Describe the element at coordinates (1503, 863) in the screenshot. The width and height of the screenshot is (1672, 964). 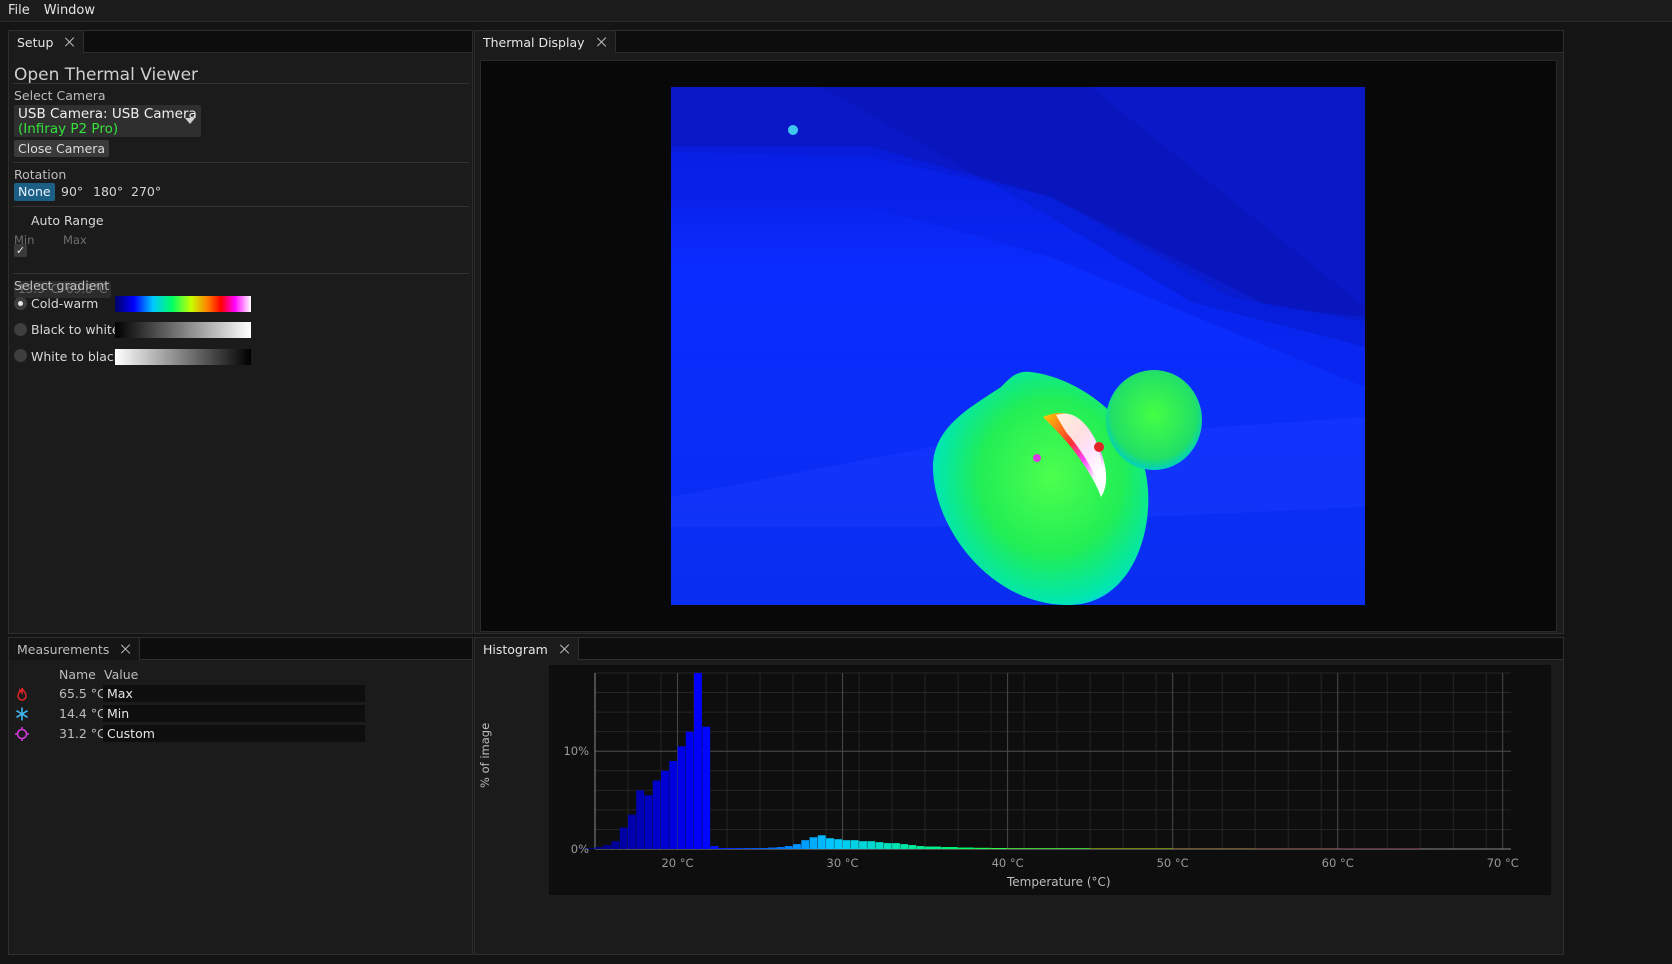
I see `x-tick-label: 70 °C` at that location.